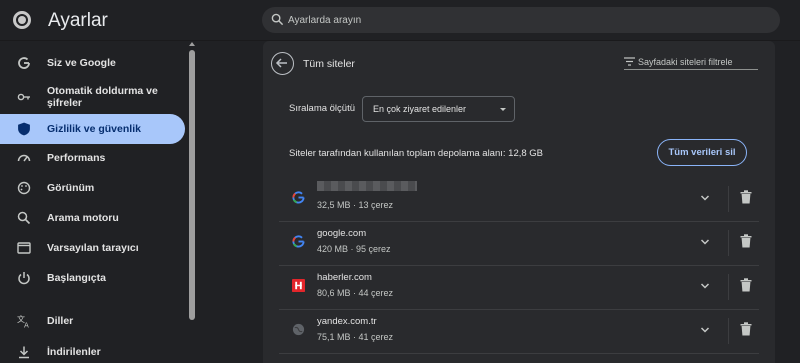 The image size is (800, 363). I want to click on site-row: 32,5 MB · 13 çerez, so click(519, 200).